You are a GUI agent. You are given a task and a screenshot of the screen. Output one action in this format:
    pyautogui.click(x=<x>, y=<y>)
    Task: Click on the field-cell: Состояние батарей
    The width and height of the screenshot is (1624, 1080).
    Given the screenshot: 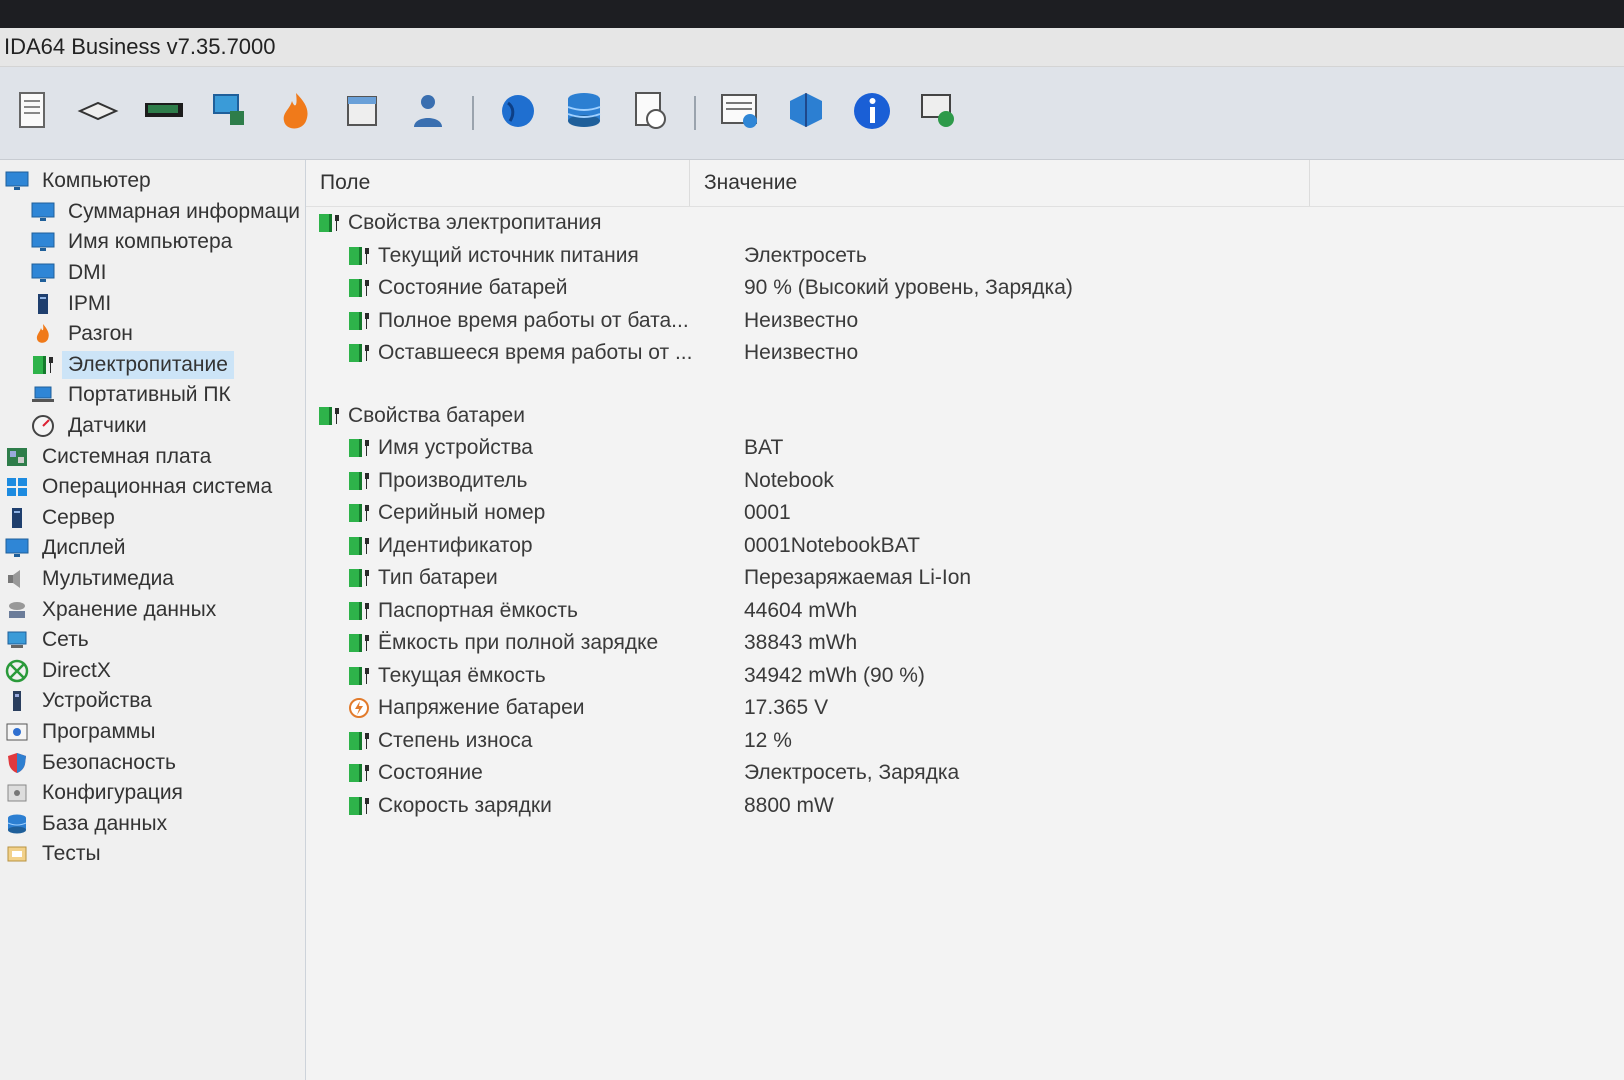 What is the action you would take?
    pyautogui.click(x=518, y=288)
    